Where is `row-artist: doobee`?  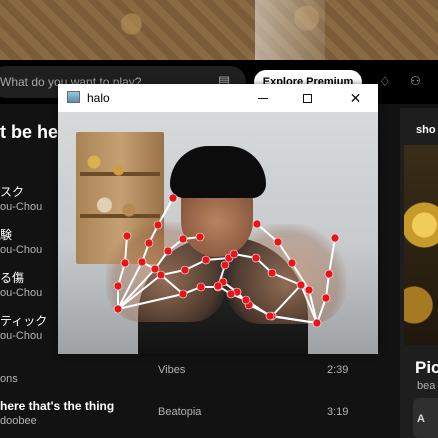 row-artist: doobee is located at coordinates (18, 421).